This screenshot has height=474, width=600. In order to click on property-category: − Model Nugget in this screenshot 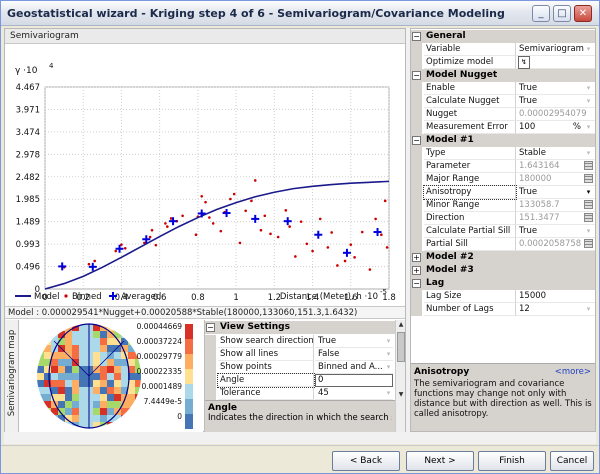, I will do `click(503, 75)`.